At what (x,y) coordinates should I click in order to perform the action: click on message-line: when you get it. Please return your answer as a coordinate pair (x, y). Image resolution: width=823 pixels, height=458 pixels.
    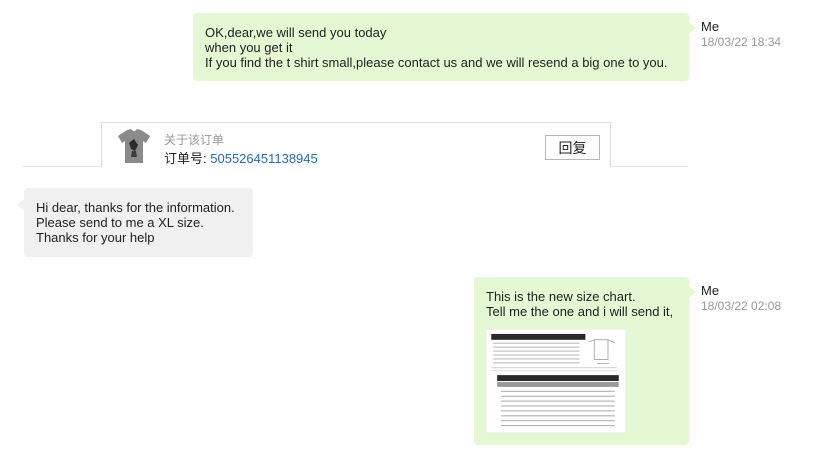
    Looking at the image, I should click on (249, 47).